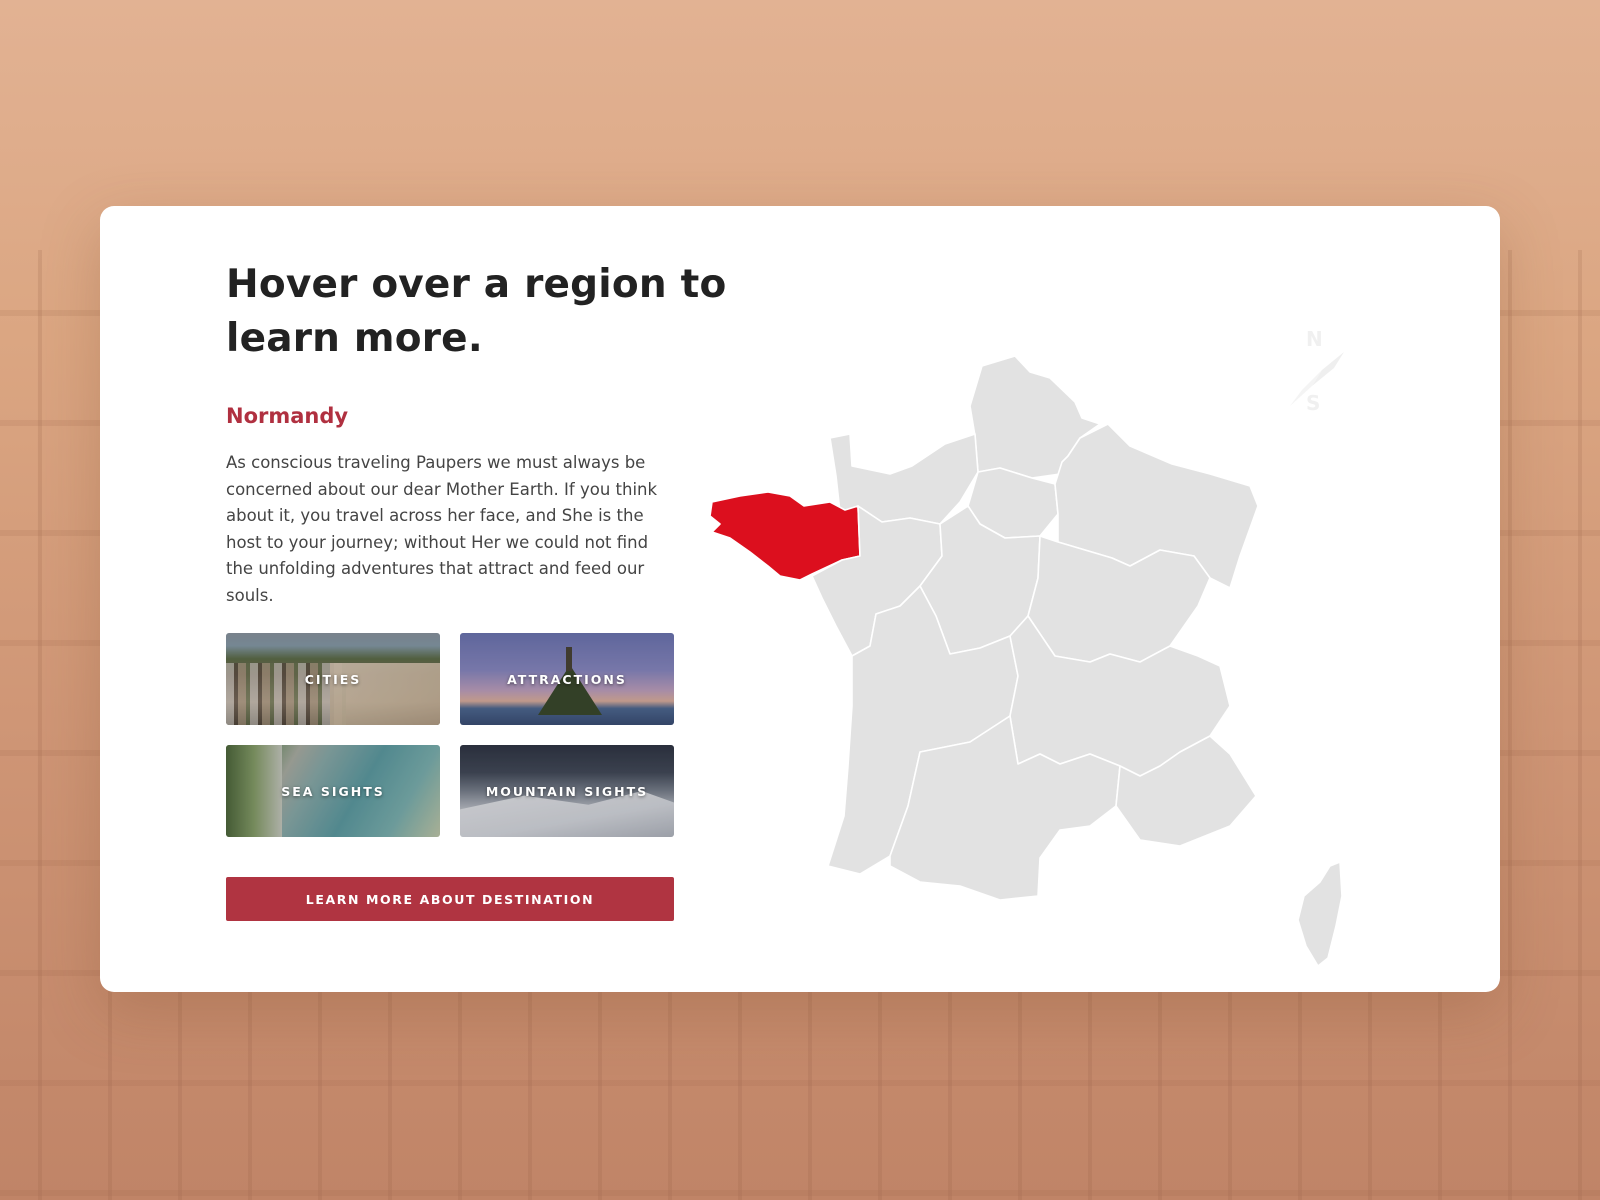 The height and width of the screenshot is (1200, 1600). I want to click on mountain-sights-tile-label: MOUNTAIN SIGHTS, so click(567, 791).